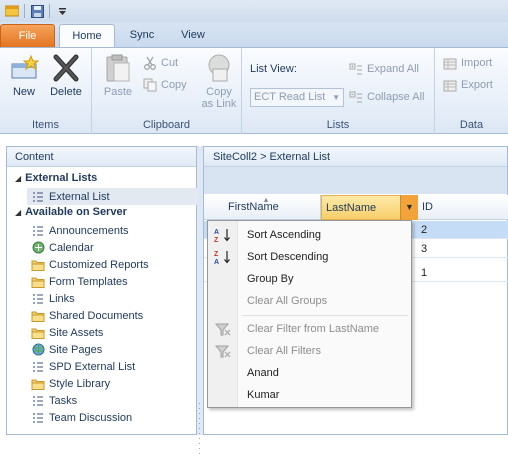 This screenshot has width=508, height=458. Describe the element at coordinates (71, 247) in the screenshot. I see `tree-item-label: Calendar` at that location.